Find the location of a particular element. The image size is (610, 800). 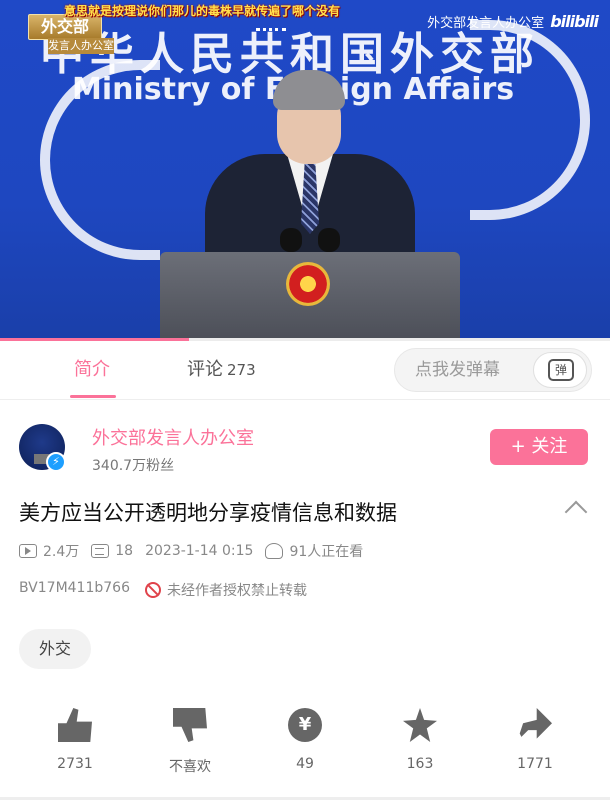

dislike-button: 不喜欢 is located at coordinates (190, 741).